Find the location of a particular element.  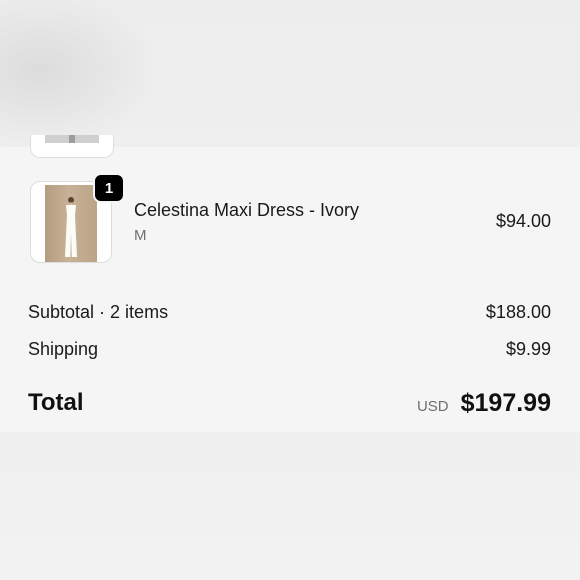

currency-code: USD is located at coordinates (432, 406).